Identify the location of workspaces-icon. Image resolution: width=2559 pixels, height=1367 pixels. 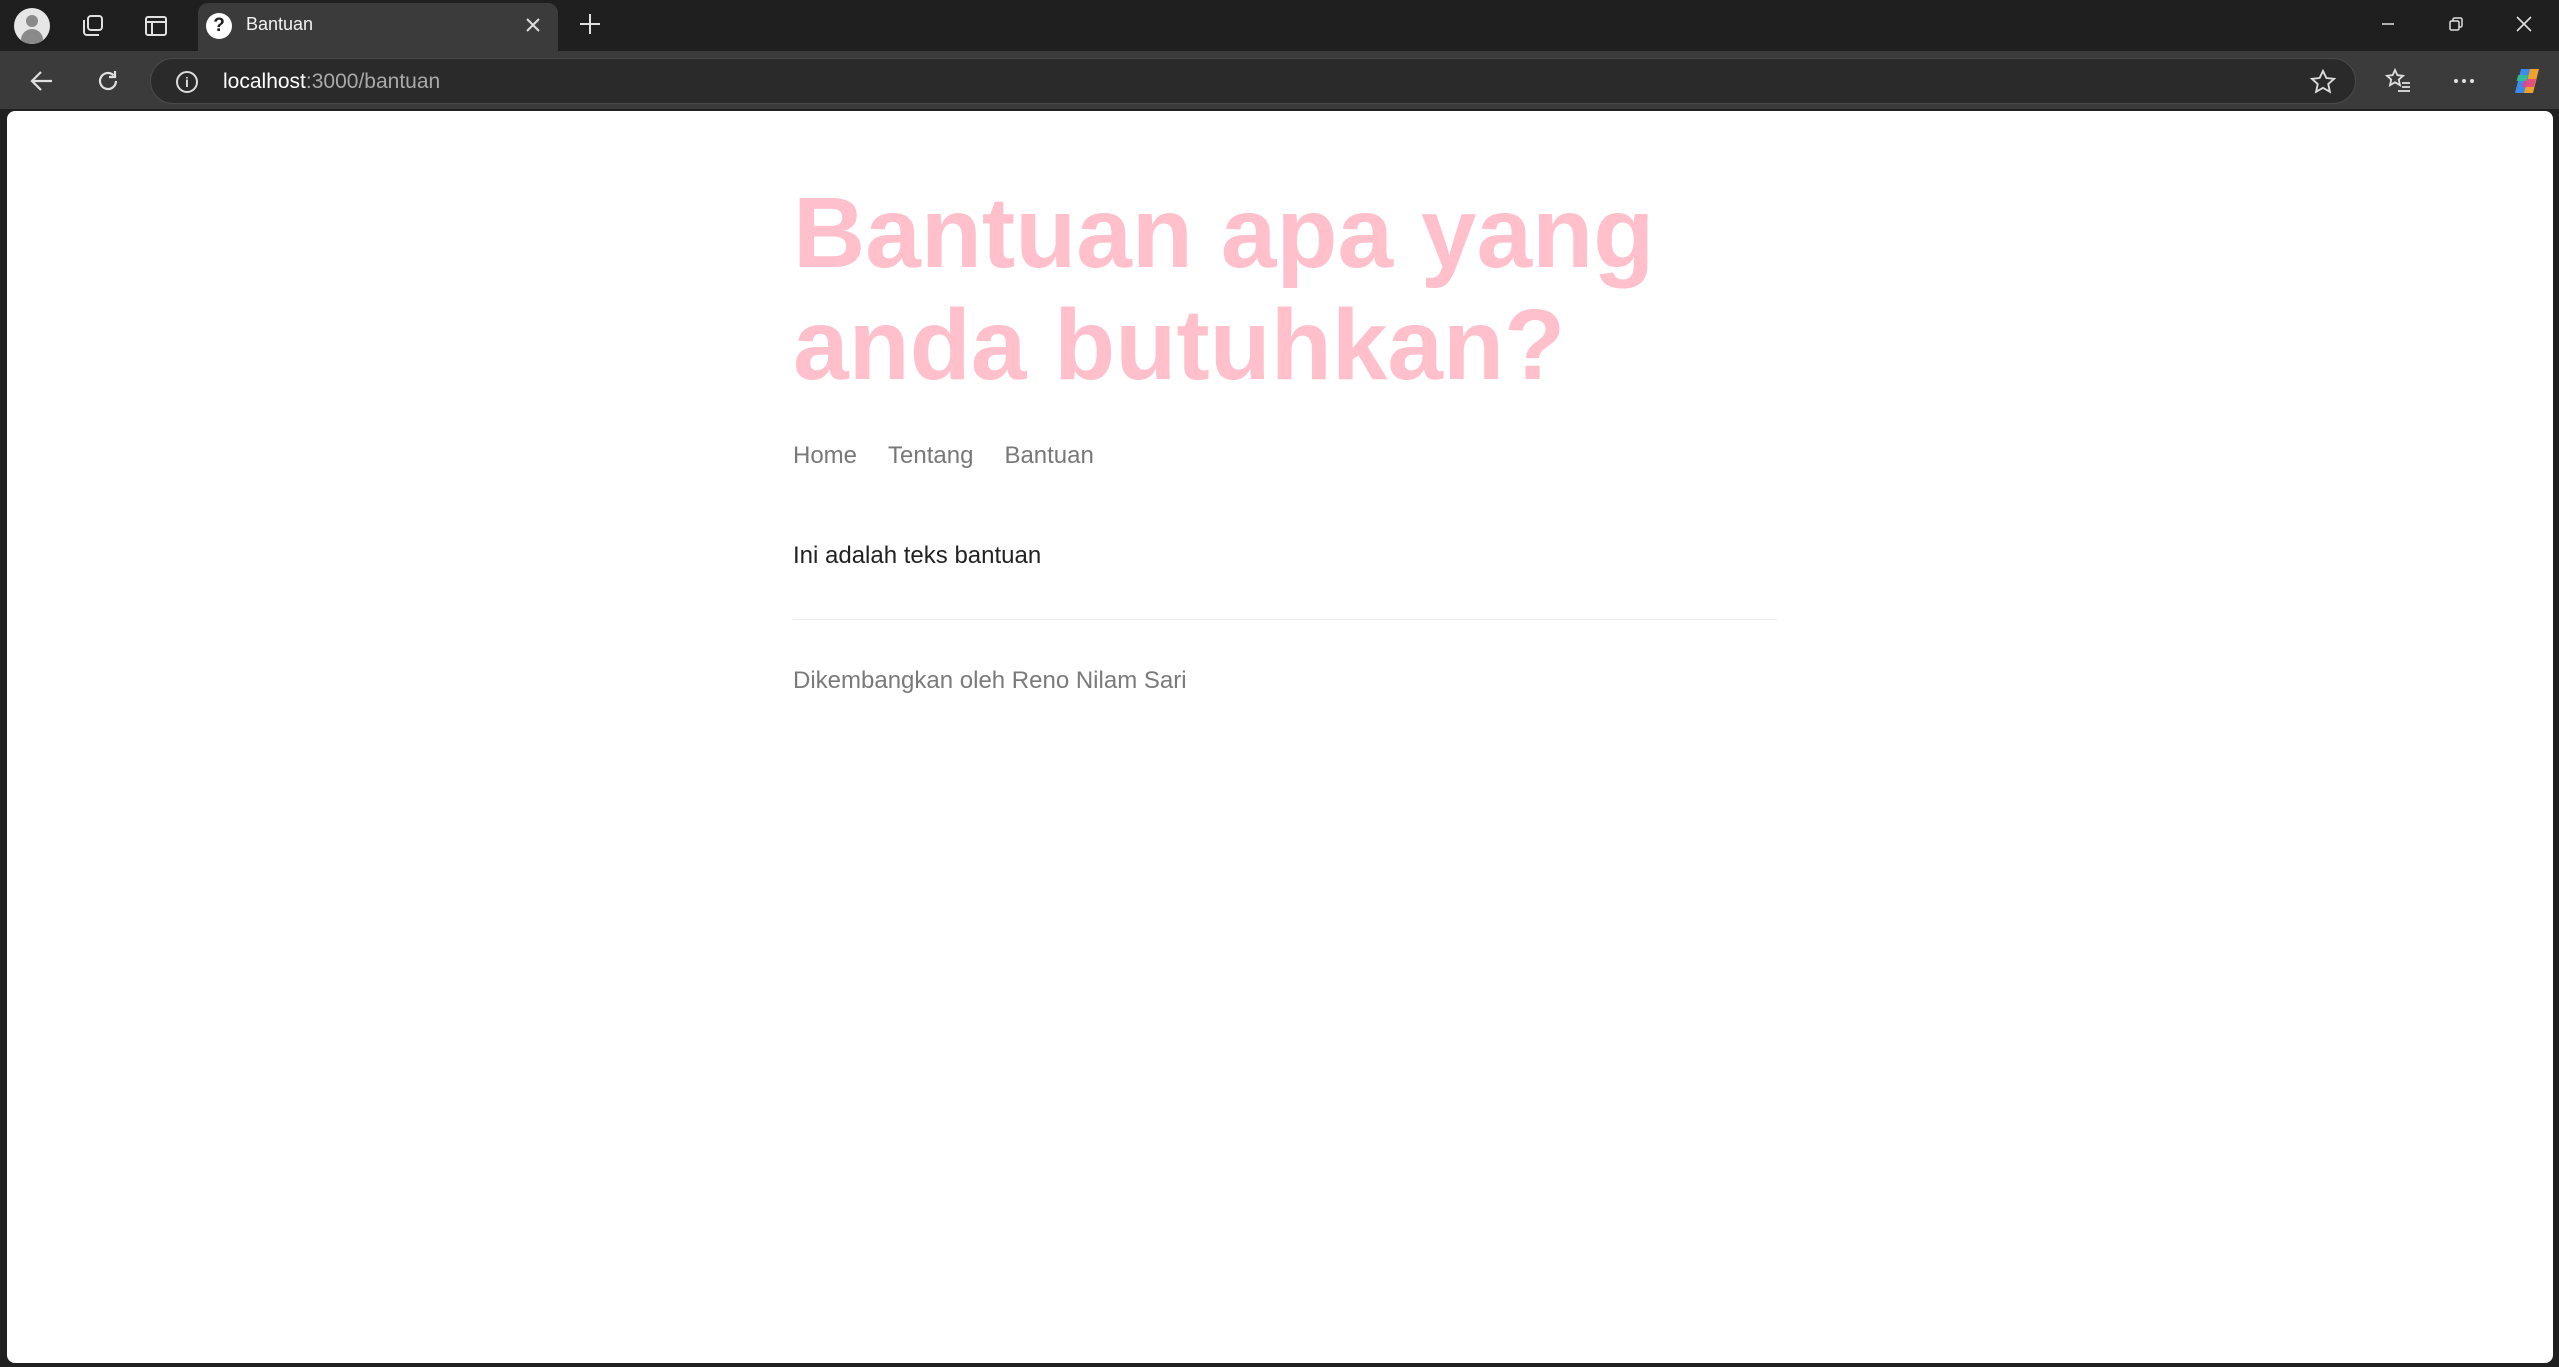
(92, 26).